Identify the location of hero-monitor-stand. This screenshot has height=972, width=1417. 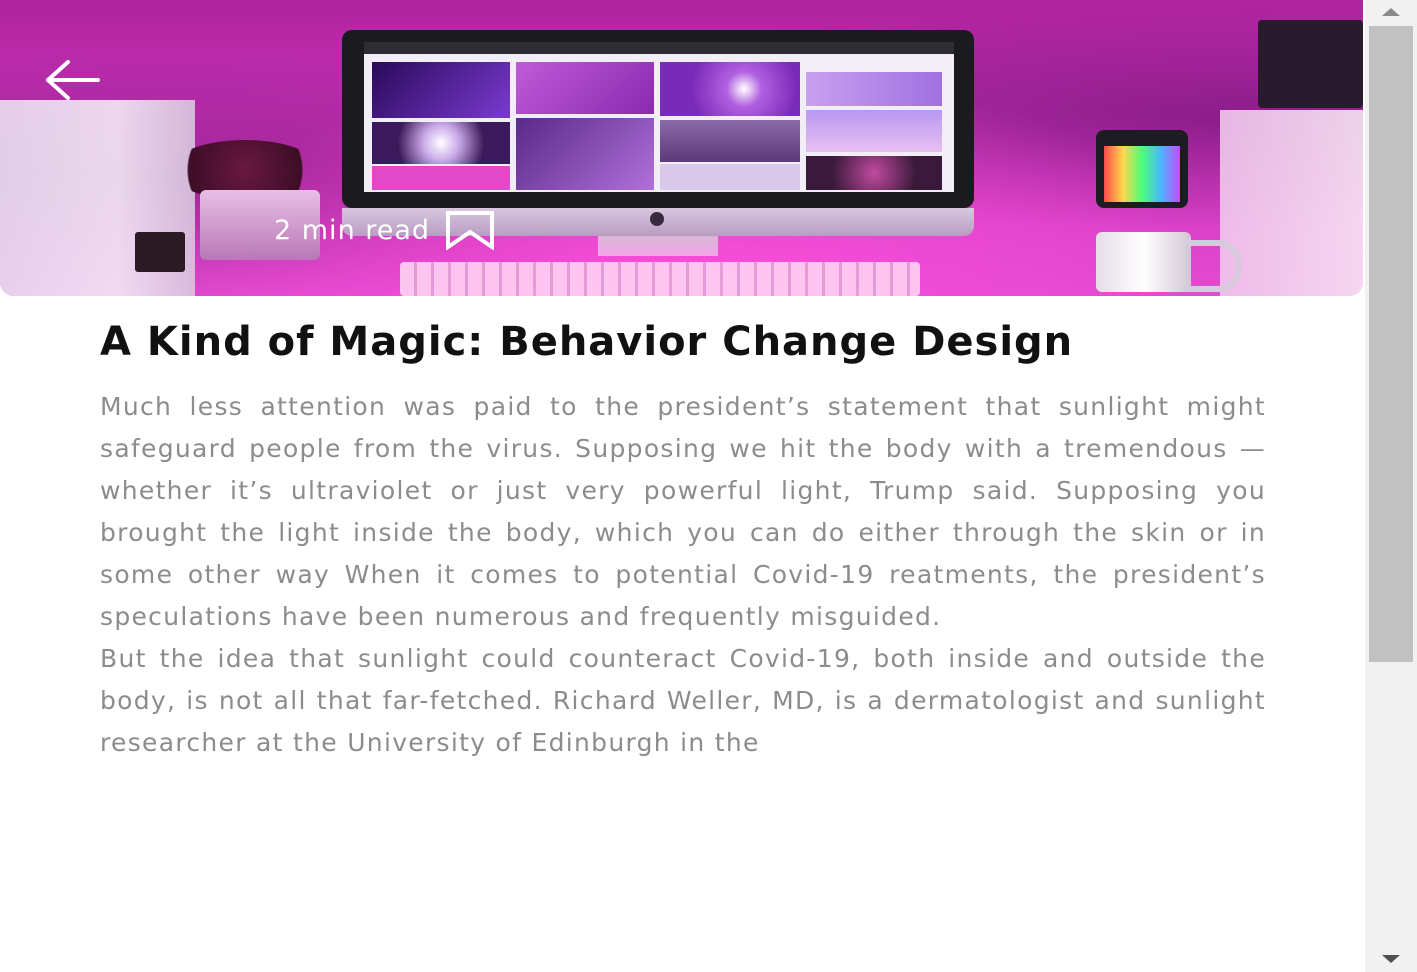
(658, 246).